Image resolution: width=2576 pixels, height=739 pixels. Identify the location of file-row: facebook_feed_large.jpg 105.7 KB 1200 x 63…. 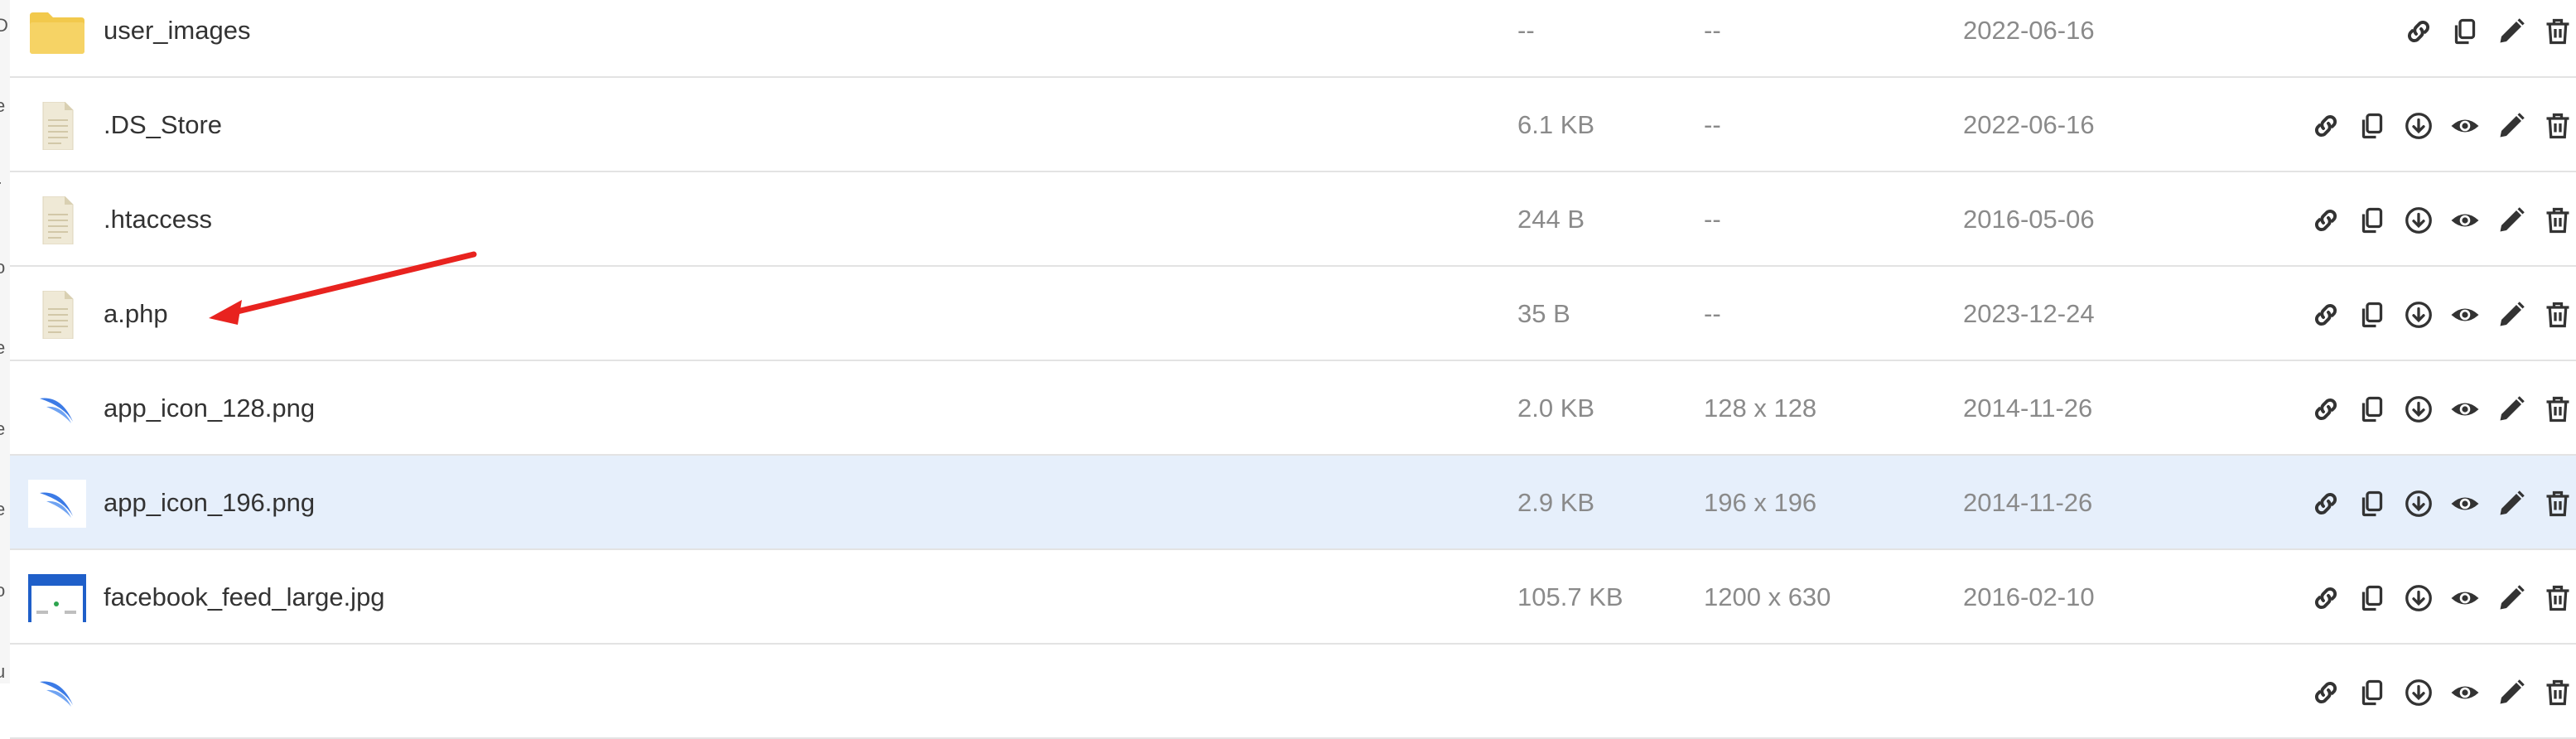
(1293, 597).